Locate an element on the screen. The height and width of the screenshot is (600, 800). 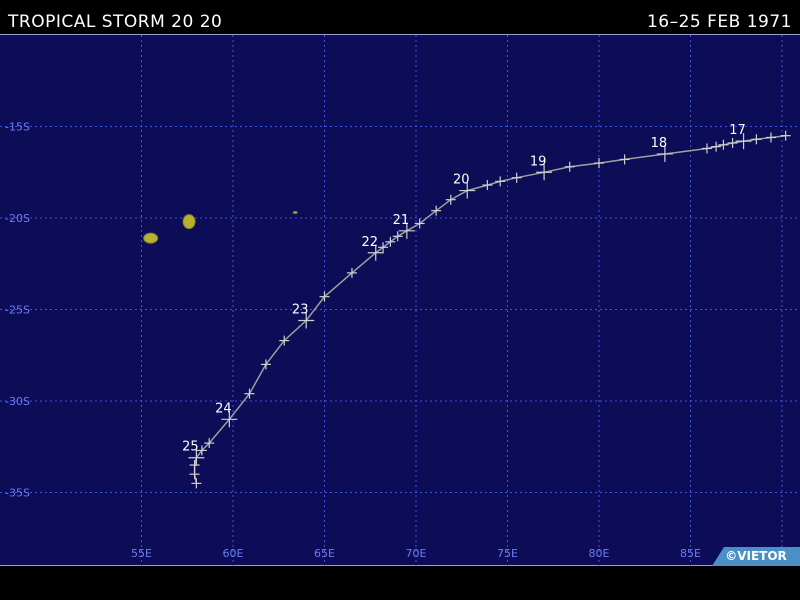
island-mauritius is located at coordinates (189, 222).